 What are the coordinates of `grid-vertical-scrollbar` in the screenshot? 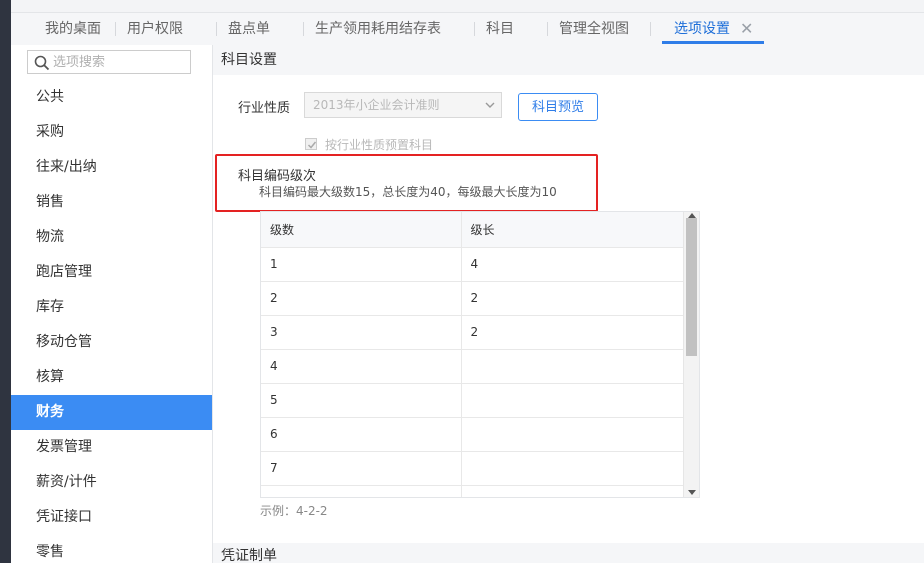 It's located at (691, 354).